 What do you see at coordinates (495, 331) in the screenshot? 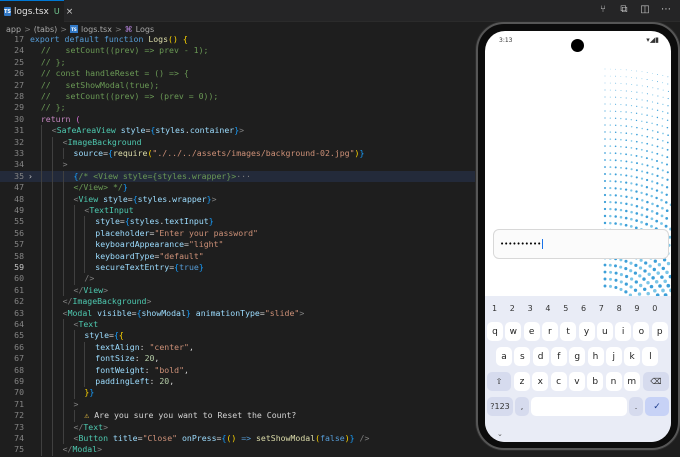
I see `letter-key: q` at bounding box center [495, 331].